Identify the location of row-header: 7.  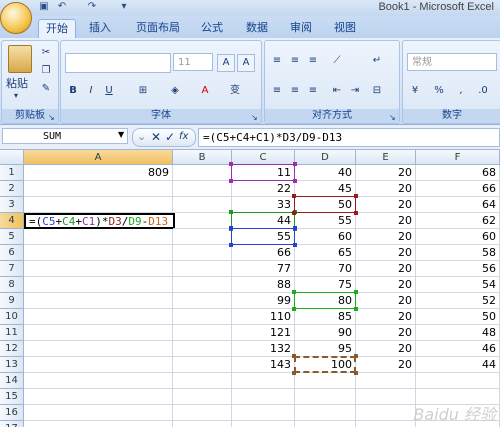
(12, 269).